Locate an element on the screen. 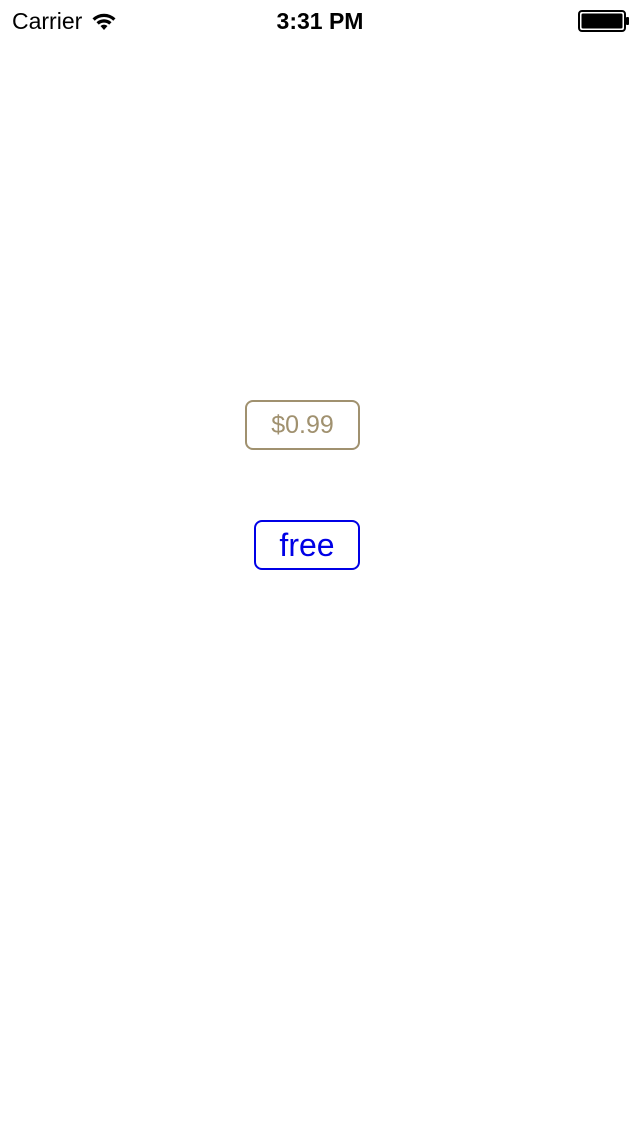 Image resolution: width=640 pixels, height=1136 pixels. status-time: 3:31 PM is located at coordinates (320, 21).